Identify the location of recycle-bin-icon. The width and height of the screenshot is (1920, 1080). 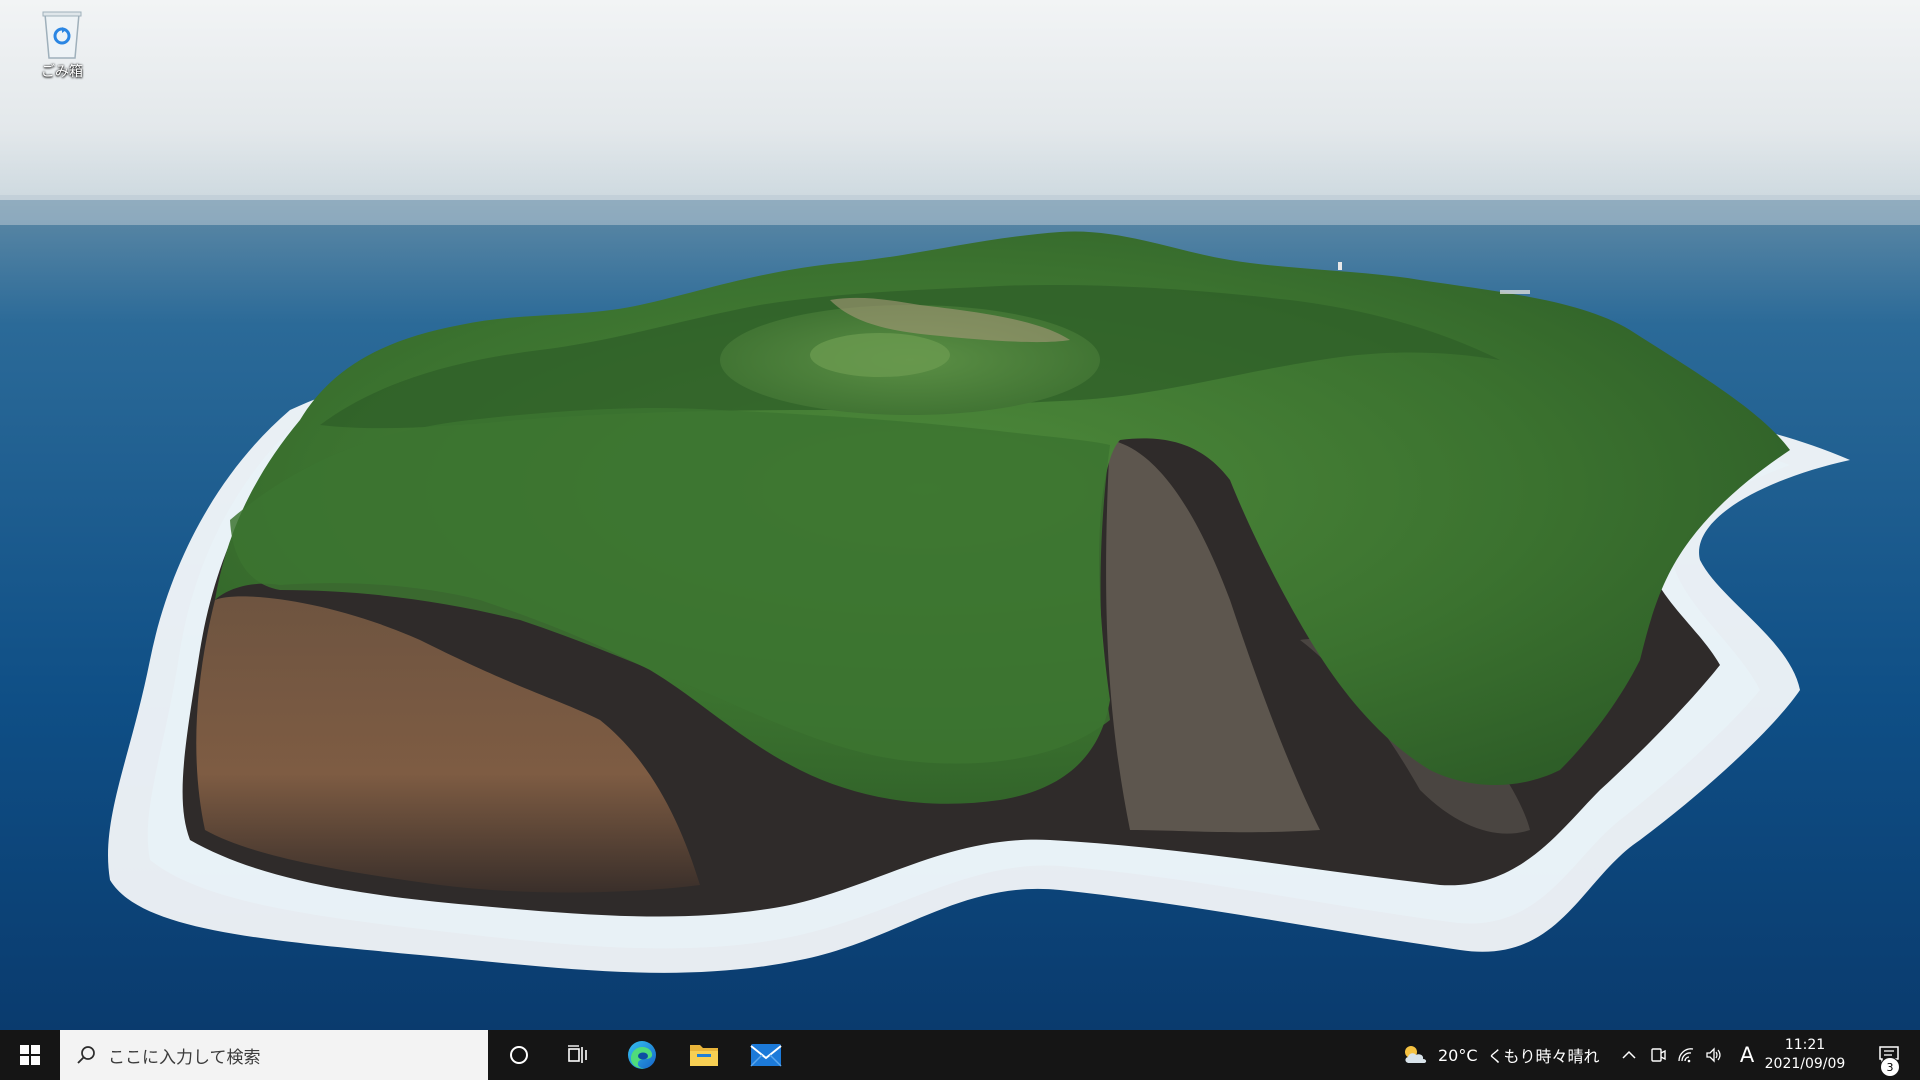
(62, 34).